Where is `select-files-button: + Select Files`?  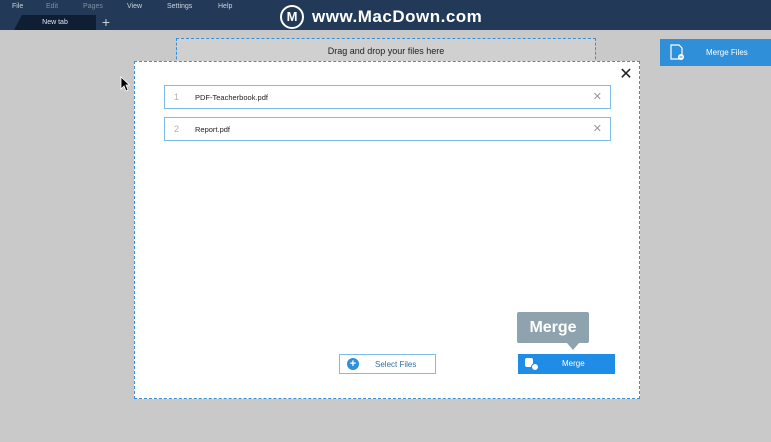
select-files-button: + Select Files is located at coordinates (387, 364).